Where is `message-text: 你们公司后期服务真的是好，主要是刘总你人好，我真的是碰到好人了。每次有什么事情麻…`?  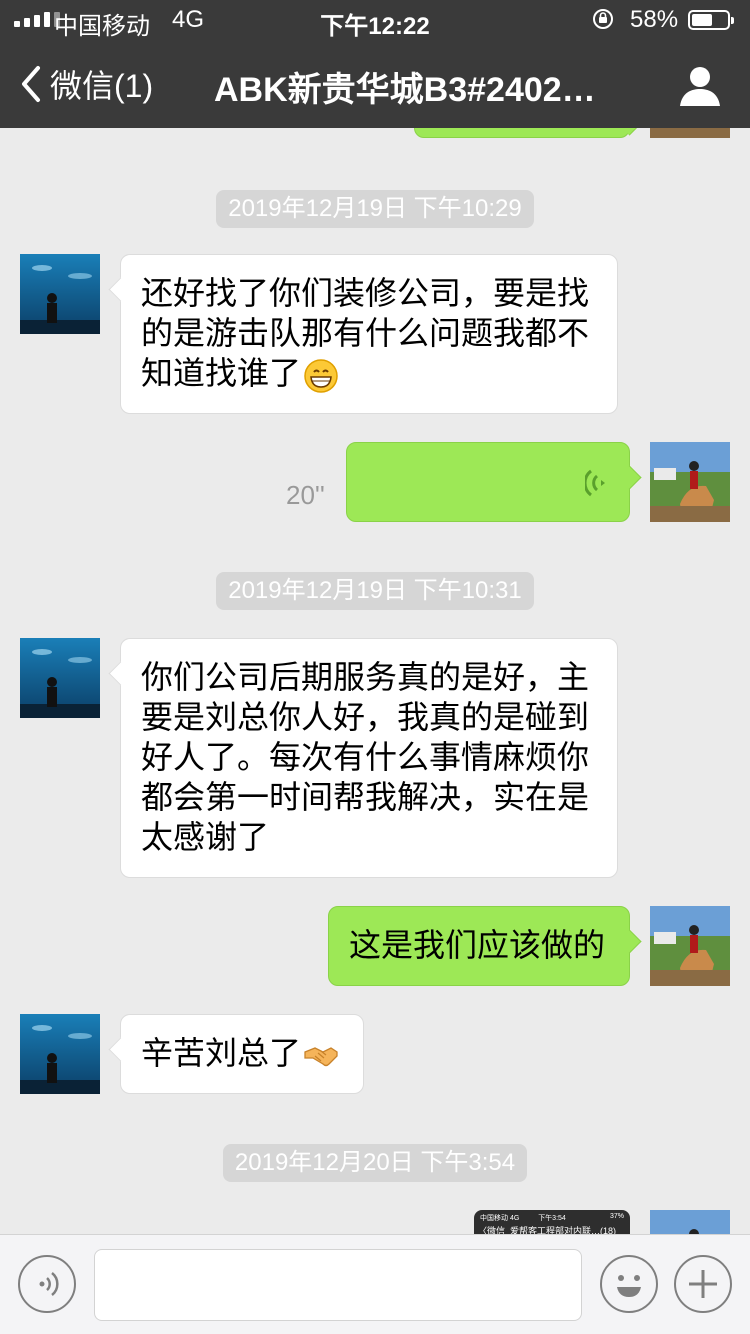
message-text: 你们公司后期服务真的是好，主要是刘总你人好，我真的是碰到好人了。每次有什么事情麻… is located at coordinates (365, 757).